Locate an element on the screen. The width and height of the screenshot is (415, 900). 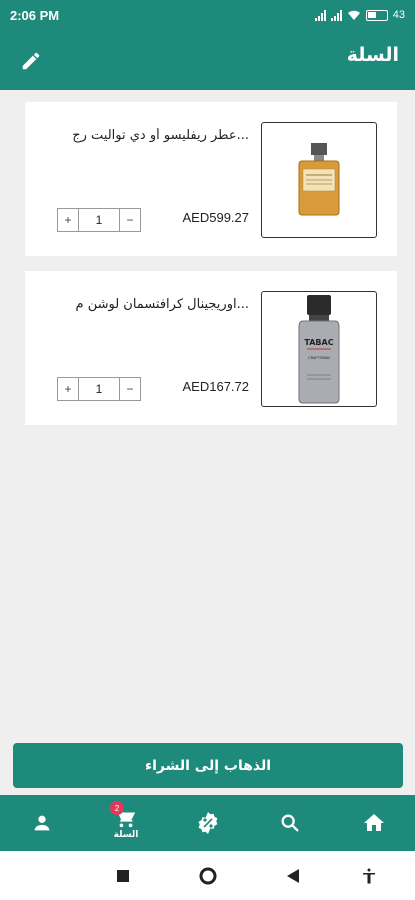
status-icons: 43 is located at coordinates (359, 15).